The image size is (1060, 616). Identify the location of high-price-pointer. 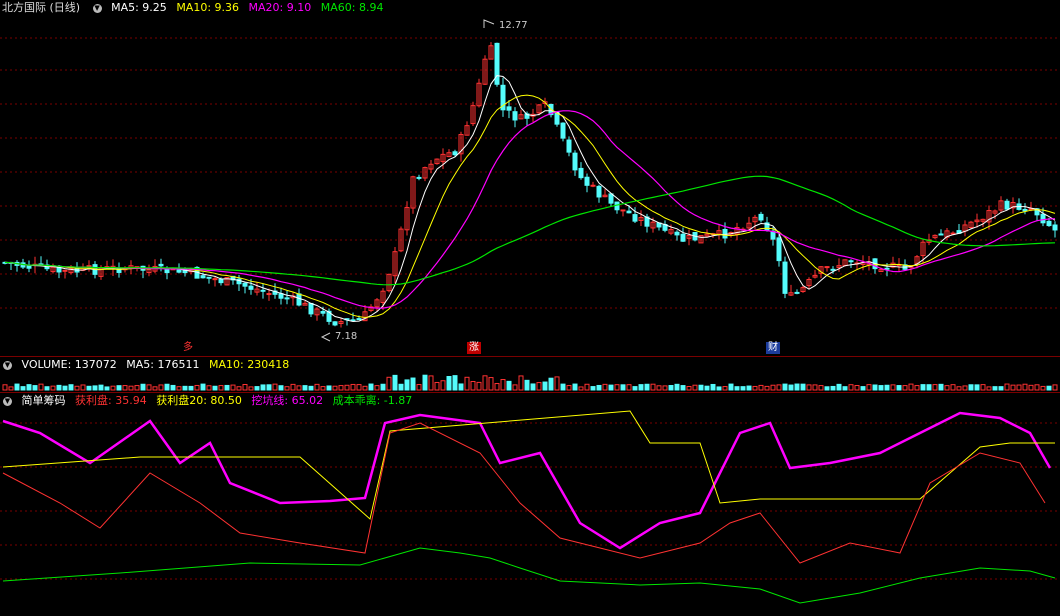
(489, 23).